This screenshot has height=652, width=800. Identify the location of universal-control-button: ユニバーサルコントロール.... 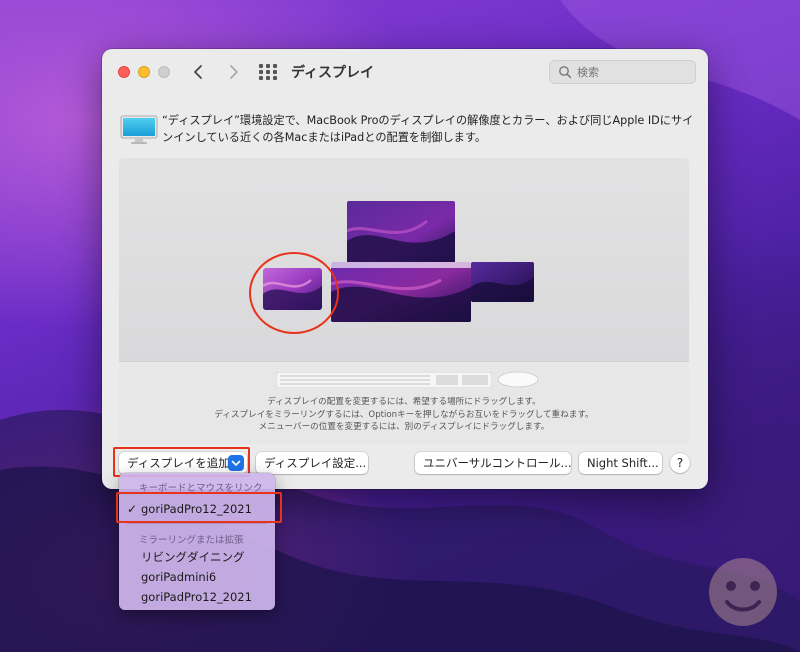
(493, 463).